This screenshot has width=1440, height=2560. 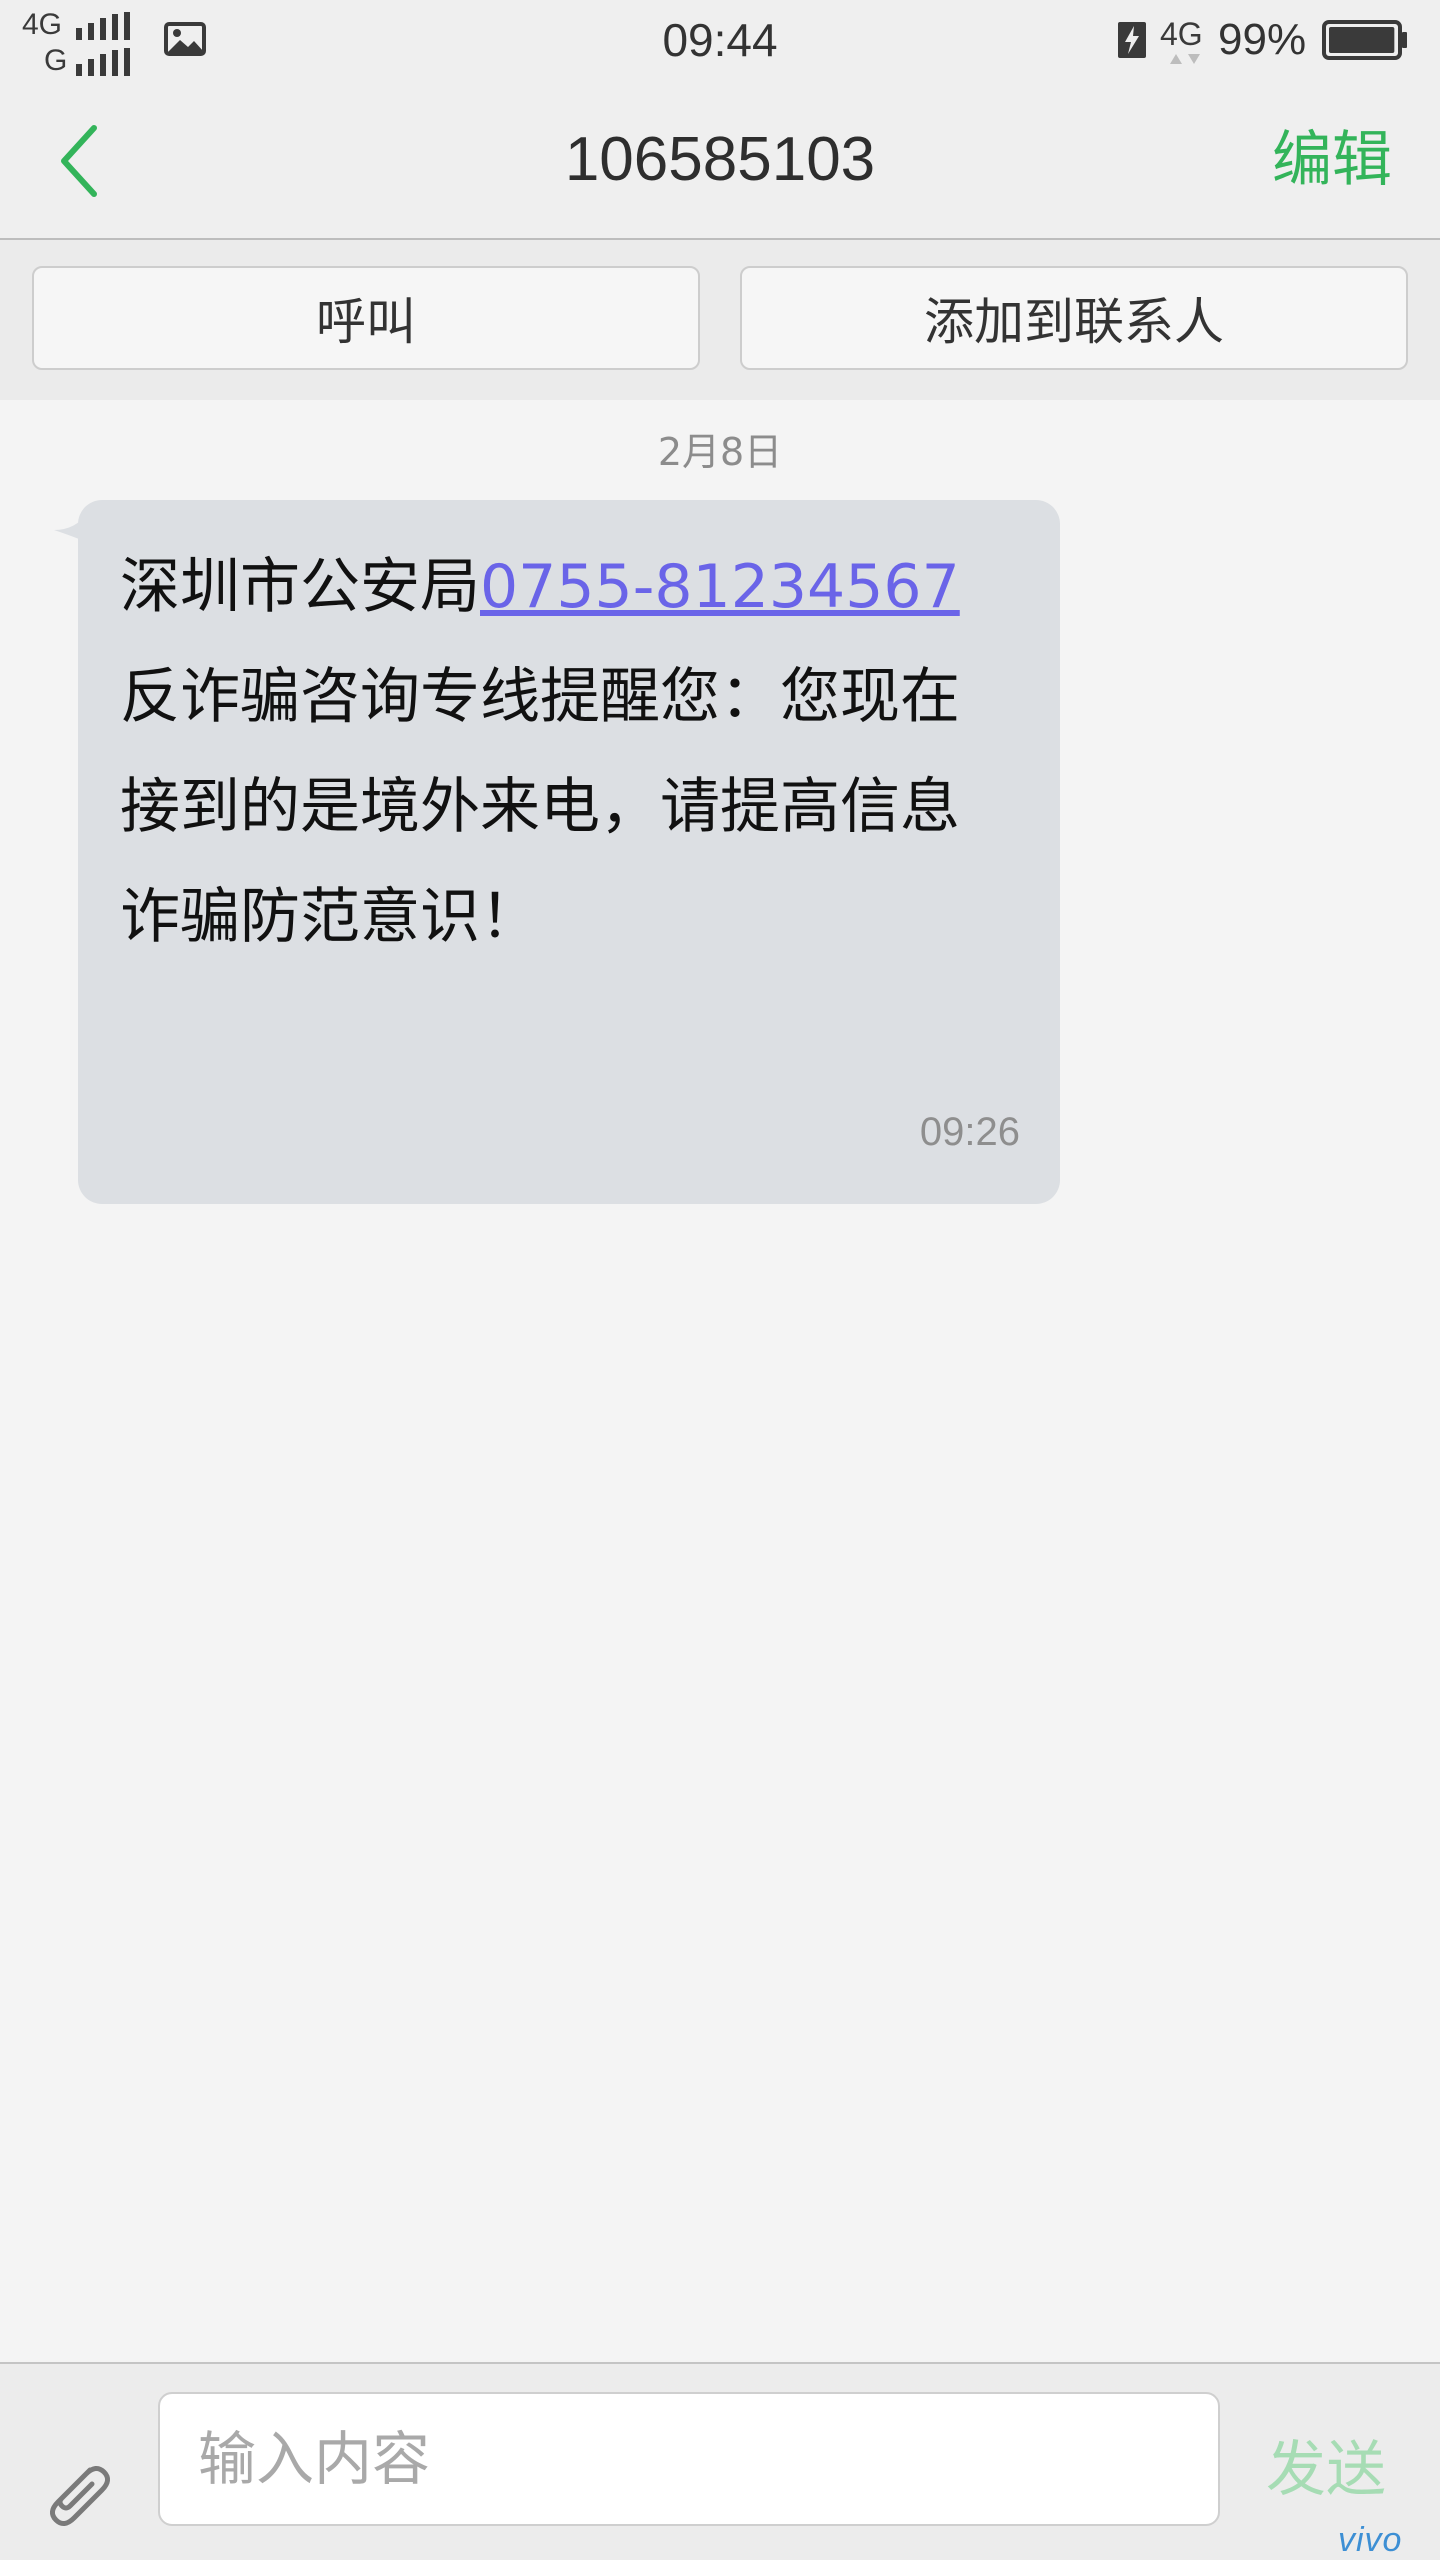 I want to click on network-type: 4G, so click(x=1181, y=34).